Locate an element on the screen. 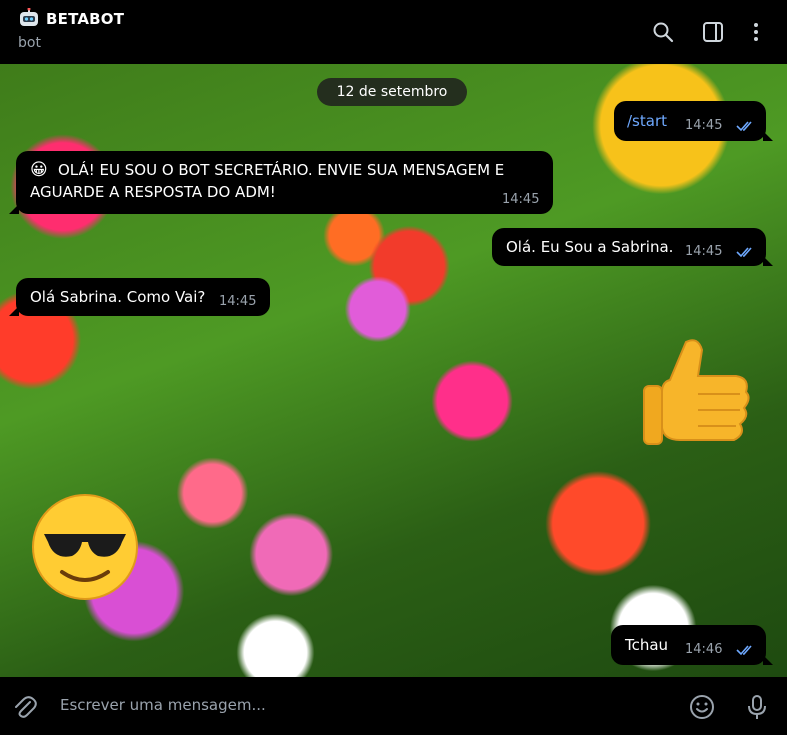 This screenshot has height=735, width=787. message-text: Tchau is located at coordinates (646, 645).